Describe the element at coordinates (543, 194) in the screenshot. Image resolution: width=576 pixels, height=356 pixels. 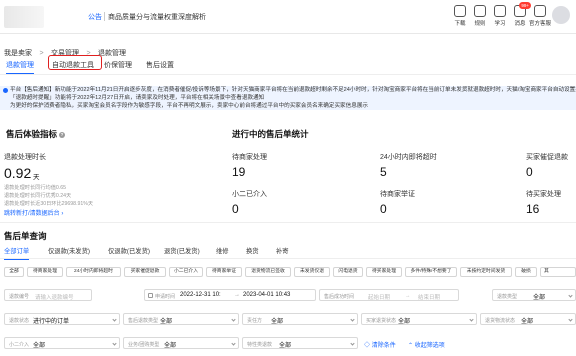
I see `metric-label: 待买家处理` at that location.